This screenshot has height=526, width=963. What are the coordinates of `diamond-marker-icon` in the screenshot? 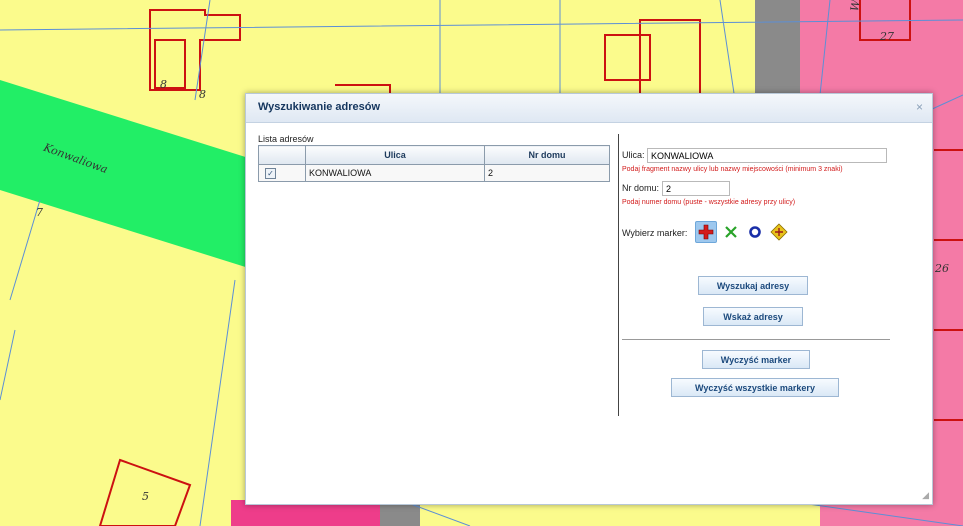 It's located at (779, 232).